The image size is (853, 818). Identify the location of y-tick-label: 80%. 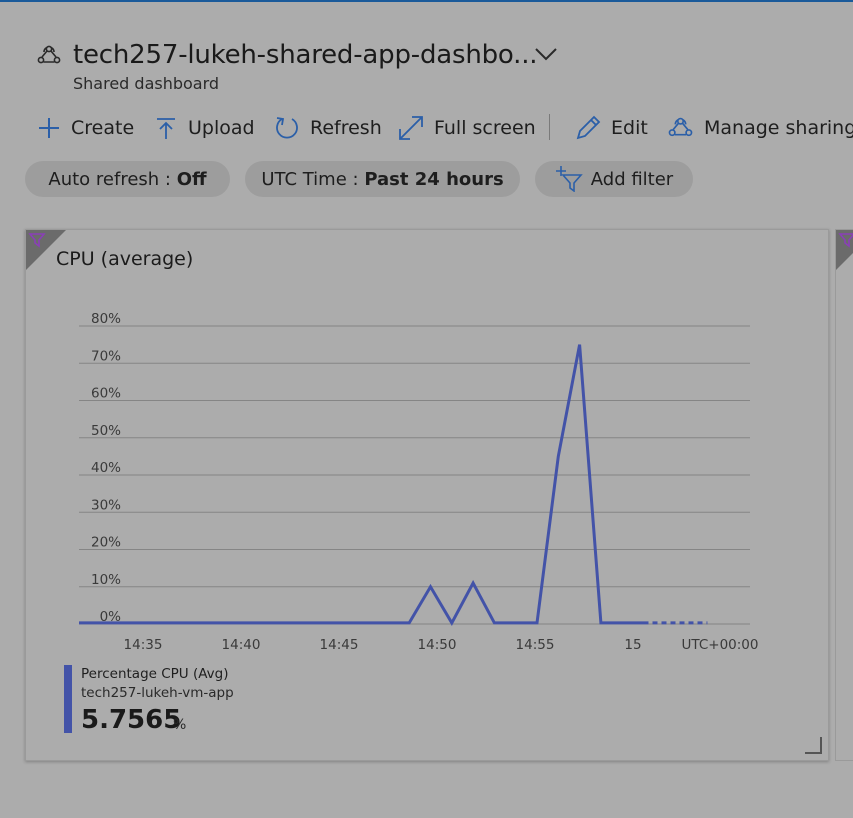
(106, 319).